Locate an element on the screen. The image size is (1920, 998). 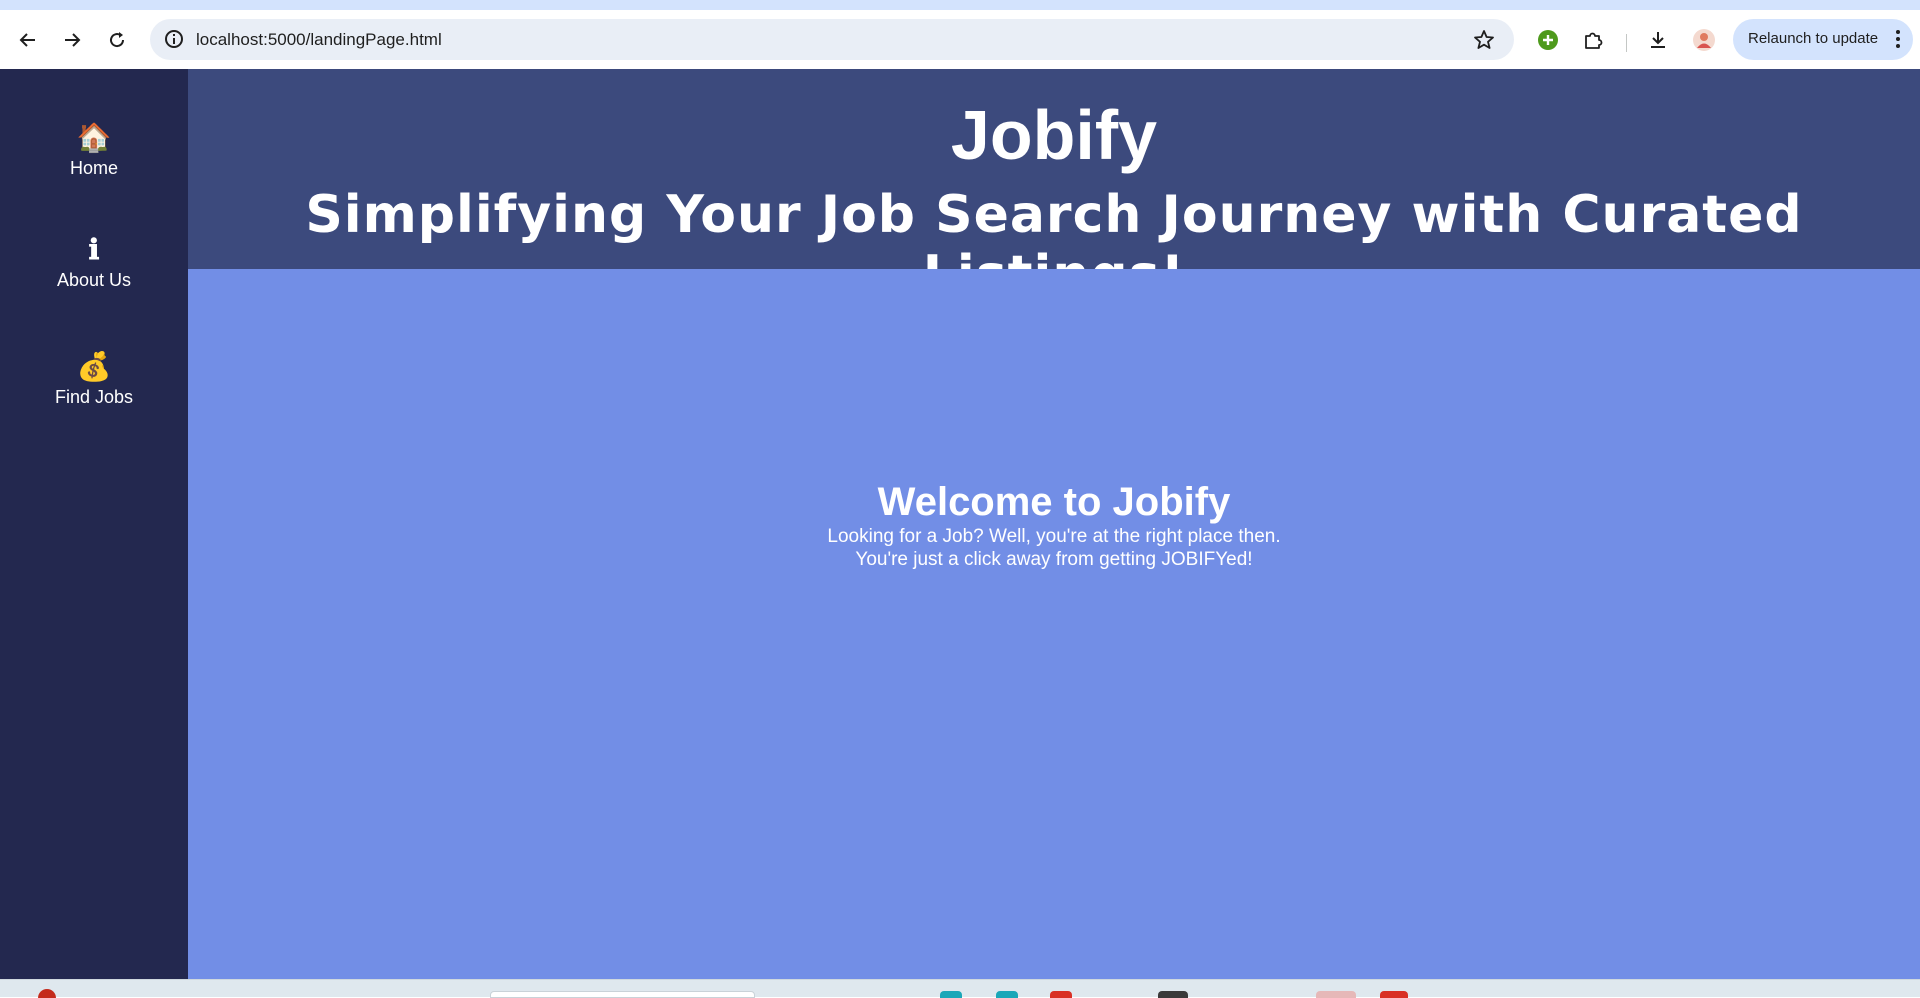
sidebar-item-home: 🏠 Home is located at coordinates (94, 149).